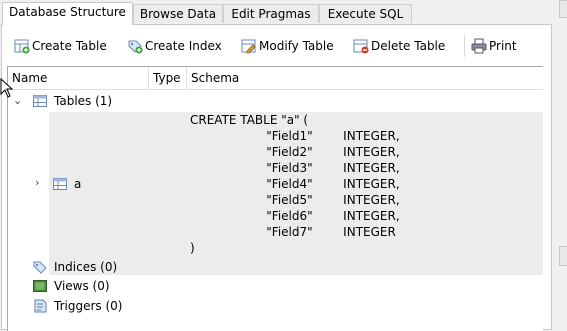 Image resolution: width=567 pixels, height=331 pixels. What do you see at coordinates (88, 306) in the screenshot?
I see `triggers-label: Triggers (0)` at bounding box center [88, 306].